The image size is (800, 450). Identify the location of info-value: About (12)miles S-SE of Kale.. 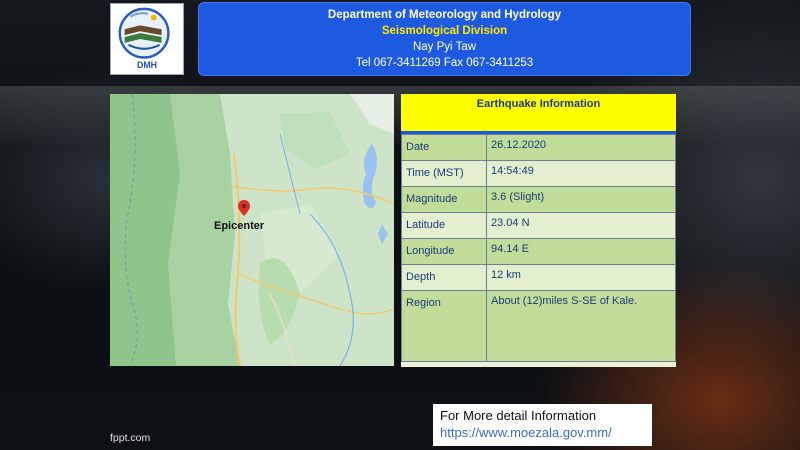
(581, 326).